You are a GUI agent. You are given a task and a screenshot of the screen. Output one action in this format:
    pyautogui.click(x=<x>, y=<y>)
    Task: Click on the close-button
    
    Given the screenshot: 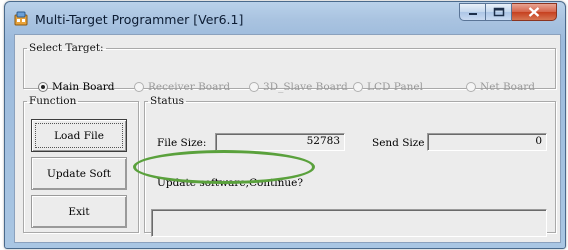 What is the action you would take?
    pyautogui.click(x=534, y=12)
    